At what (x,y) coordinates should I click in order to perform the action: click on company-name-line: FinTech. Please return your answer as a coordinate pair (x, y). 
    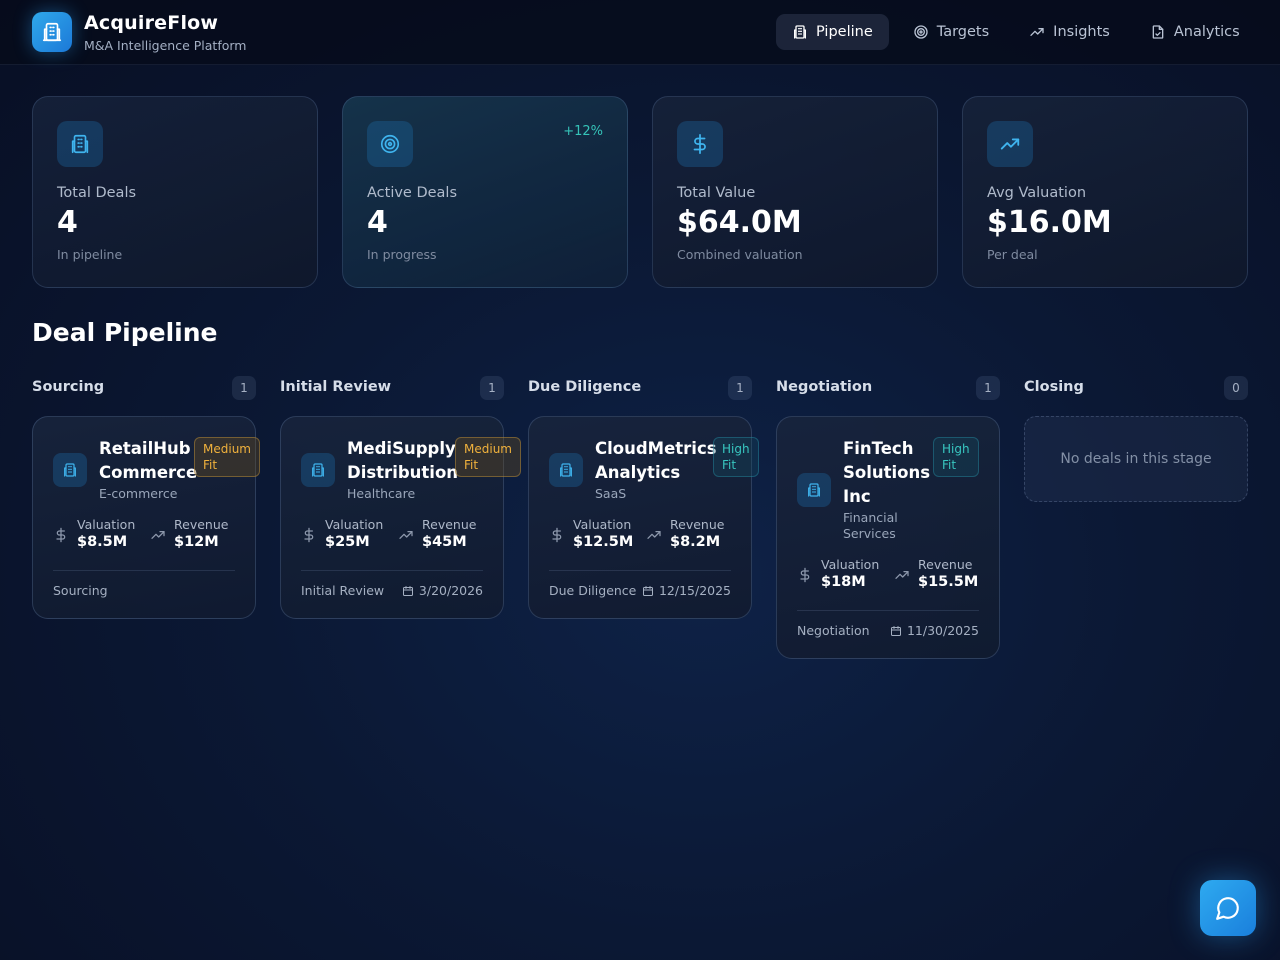
    Looking at the image, I should click on (878, 448).